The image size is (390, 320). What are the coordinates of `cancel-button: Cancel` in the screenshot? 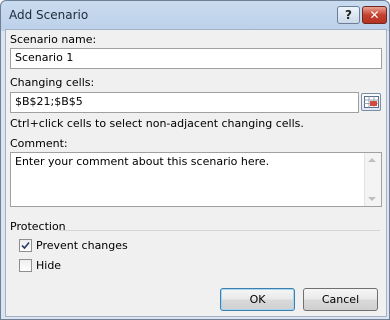 It's located at (340, 299).